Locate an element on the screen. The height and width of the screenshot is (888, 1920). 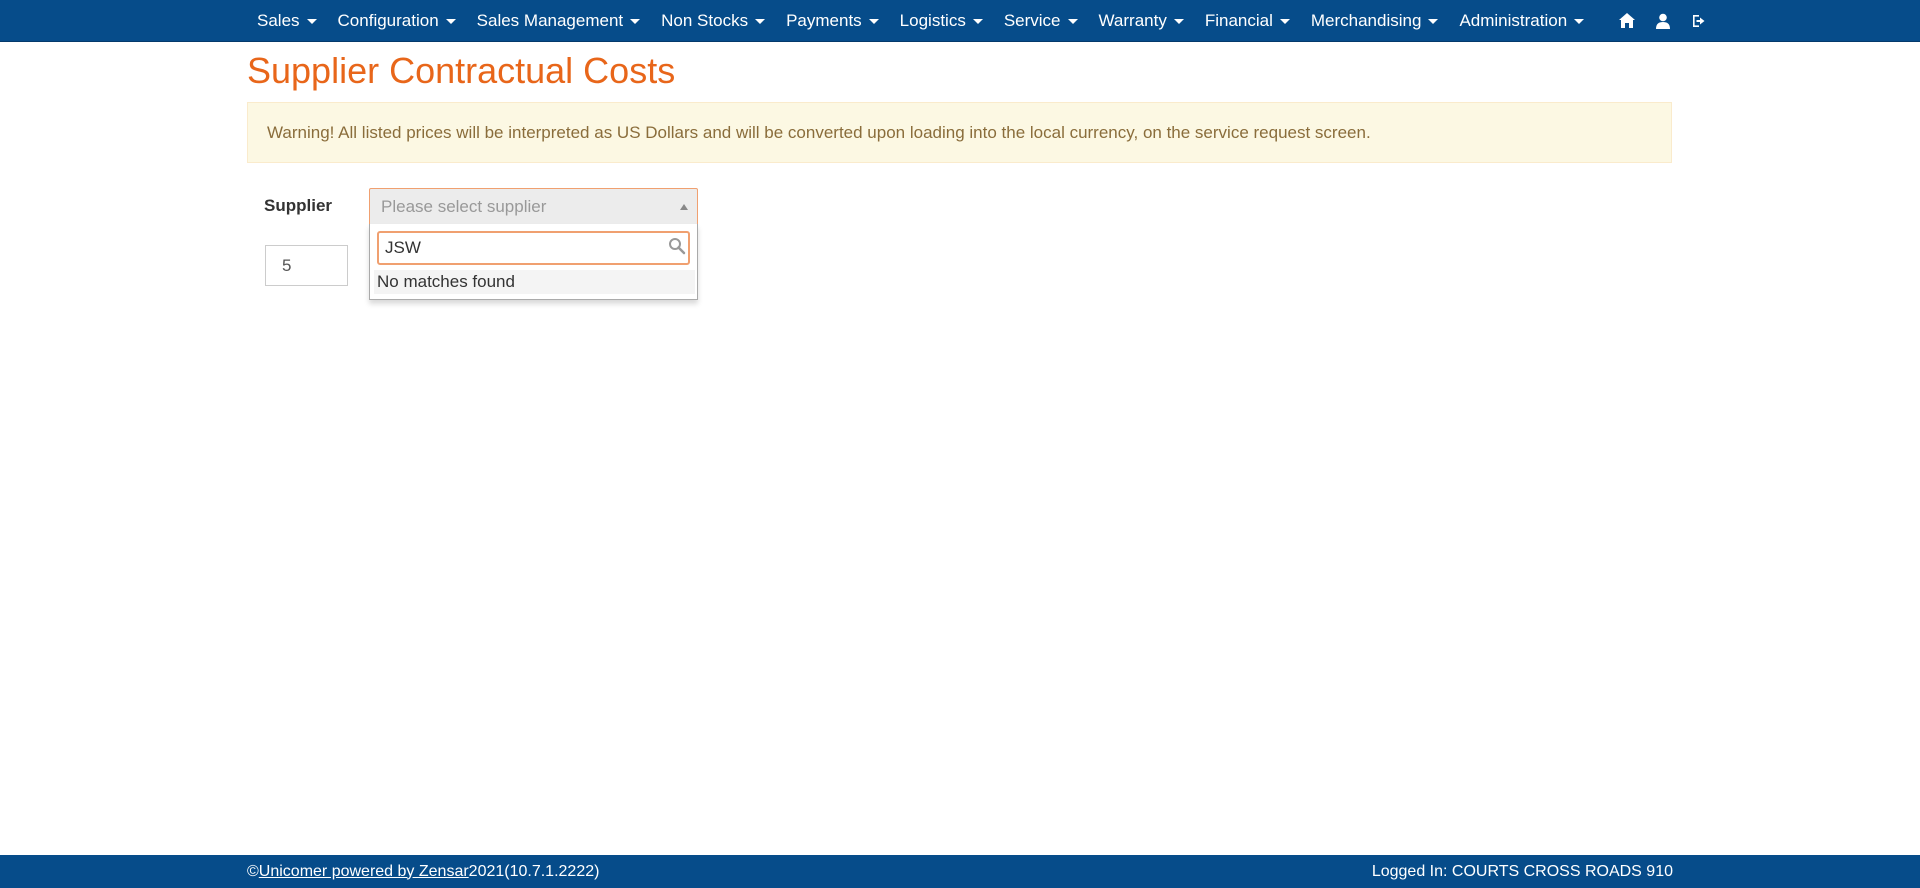
supplier-search-input is located at coordinates (533, 248).